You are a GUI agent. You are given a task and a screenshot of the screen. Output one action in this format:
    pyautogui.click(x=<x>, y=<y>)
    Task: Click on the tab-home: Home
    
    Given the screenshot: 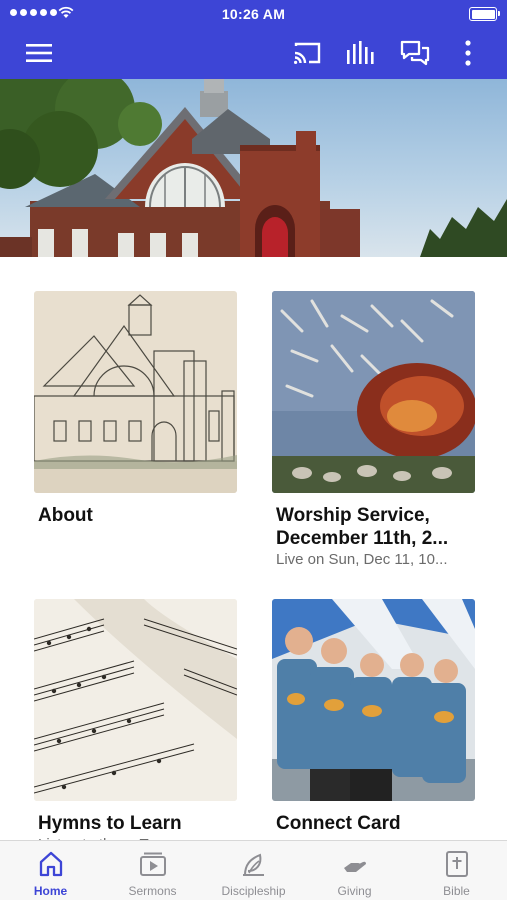 What is the action you would take?
    pyautogui.click(x=50, y=870)
    